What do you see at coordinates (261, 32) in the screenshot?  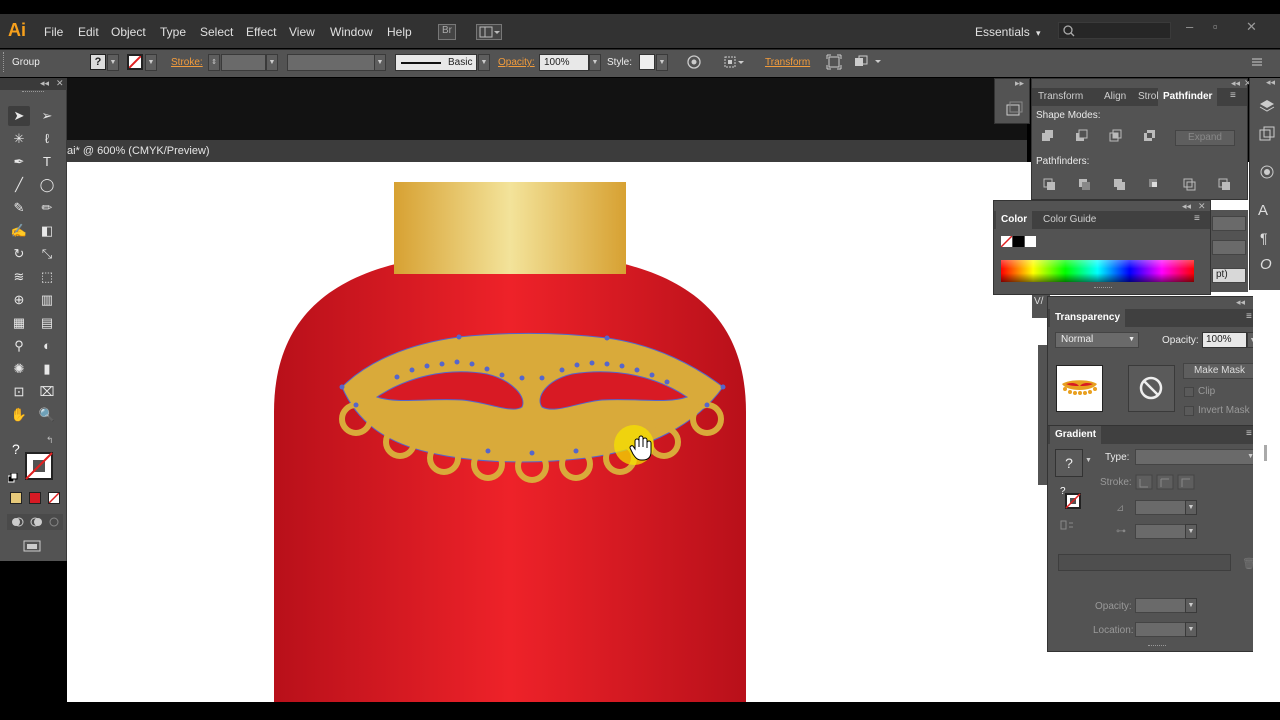 I see `menu-effect: Effect` at bounding box center [261, 32].